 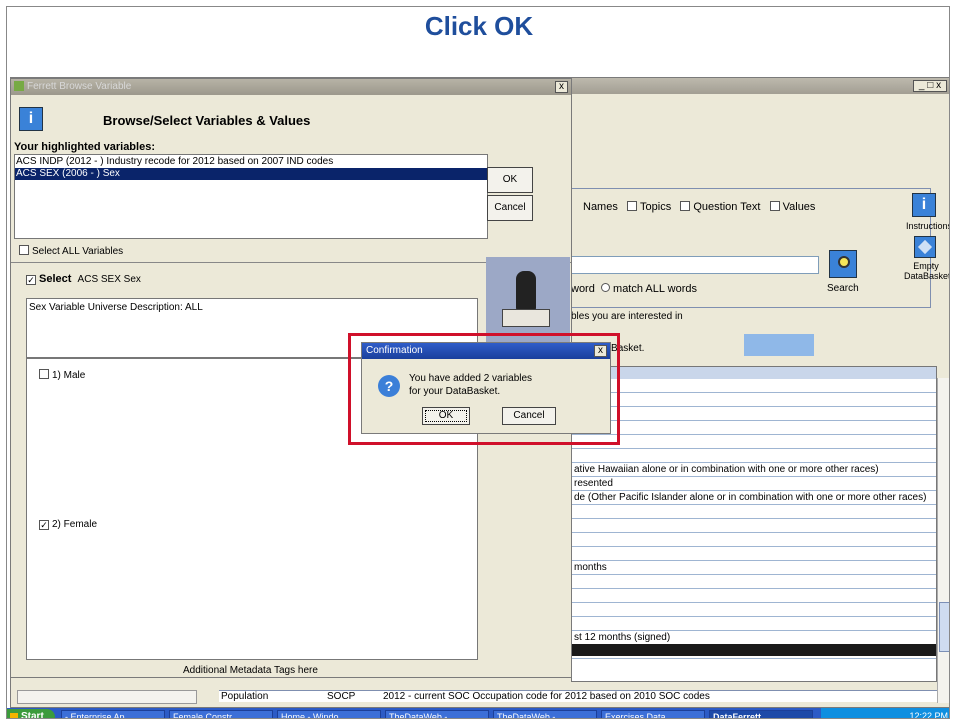 What do you see at coordinates (251, 174) in the screenshot?
I see `list-item-selected: ACS SEX (2006 - ) Sex` at bounding box center [251, 174].